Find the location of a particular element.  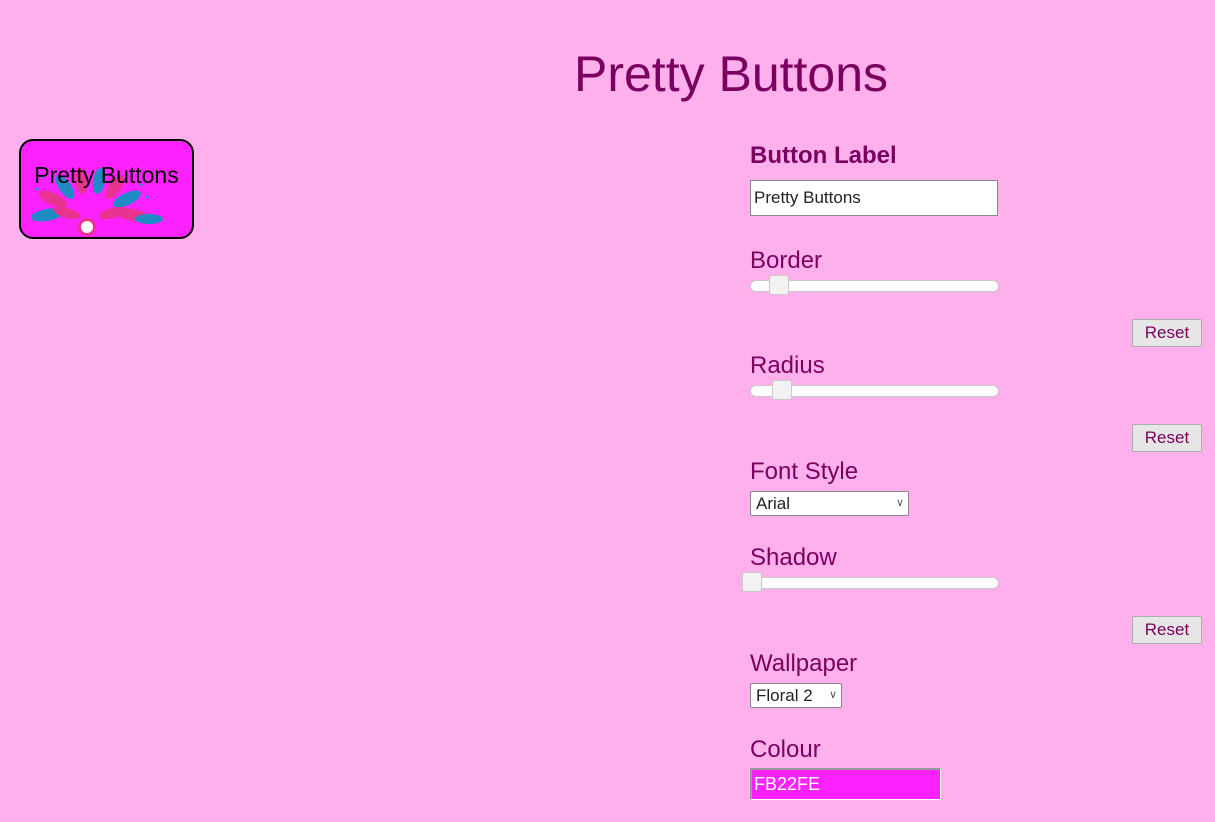

wallpaper-selected: Floral 2 is located at coordinates (784, 695).